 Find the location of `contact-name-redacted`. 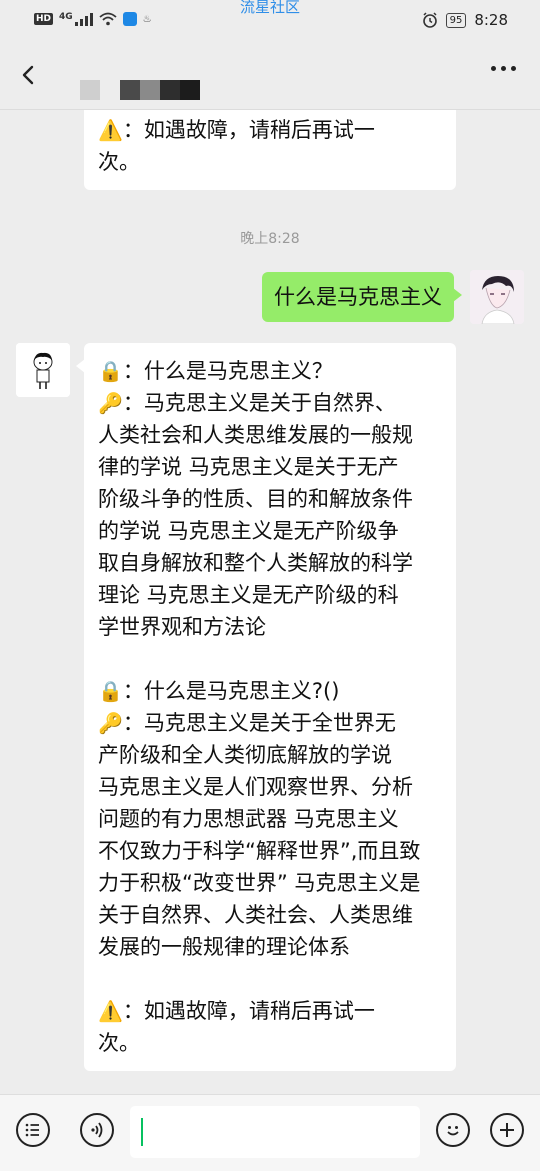

contact-name-redacted is located at coordinates (140, 90).